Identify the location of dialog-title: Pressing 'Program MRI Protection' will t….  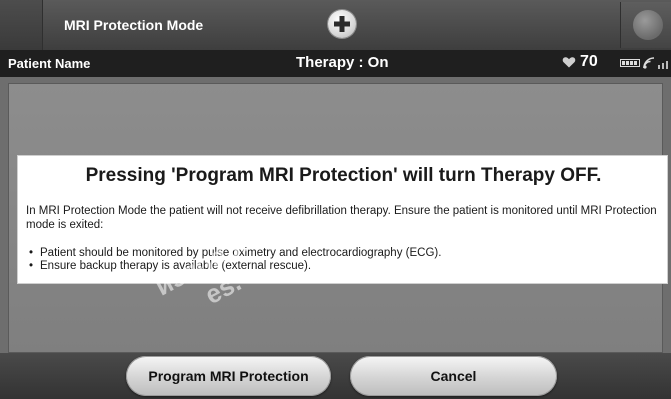
(343, 175).